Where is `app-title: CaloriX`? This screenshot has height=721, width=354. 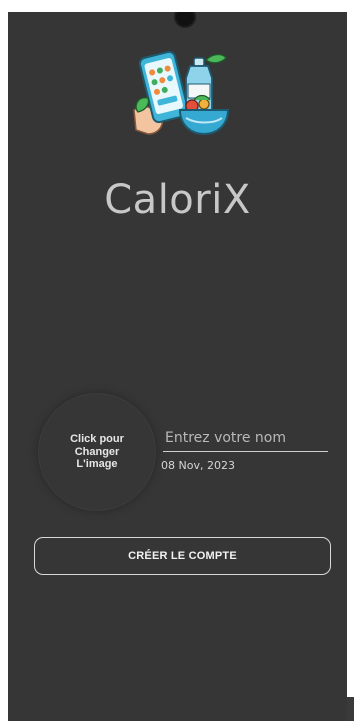
app-title: CaloriX is located at coordinates (177, 200).